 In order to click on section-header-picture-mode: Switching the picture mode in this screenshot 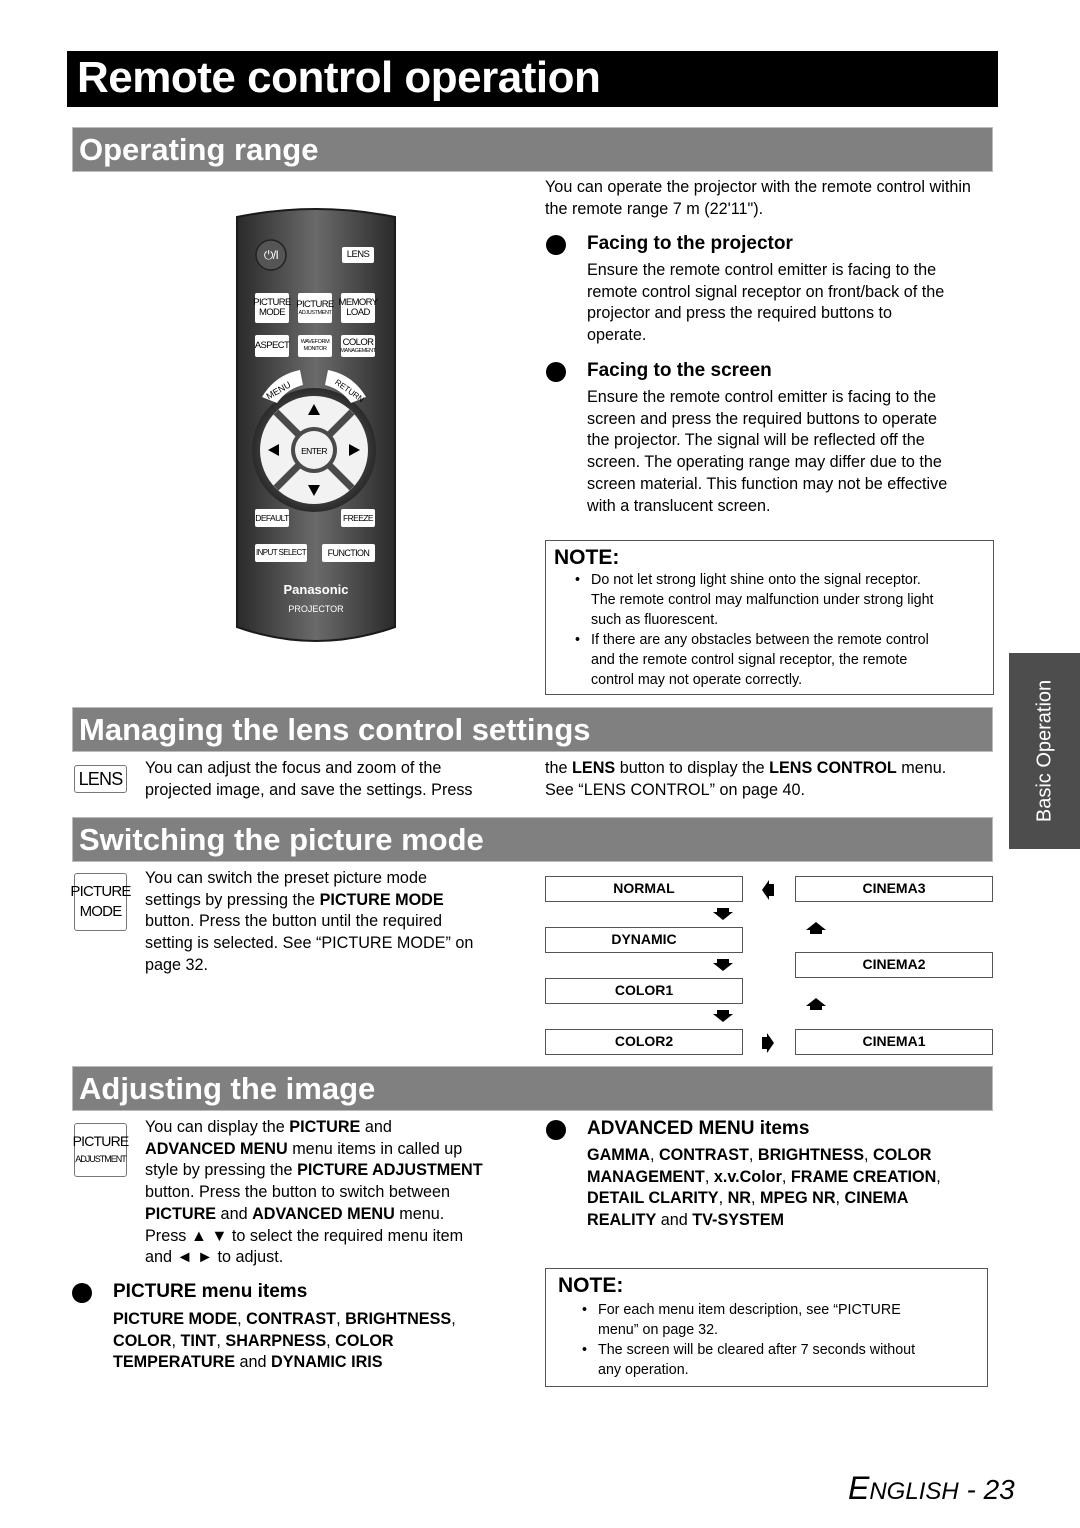, I will do `click(532, 839)`.